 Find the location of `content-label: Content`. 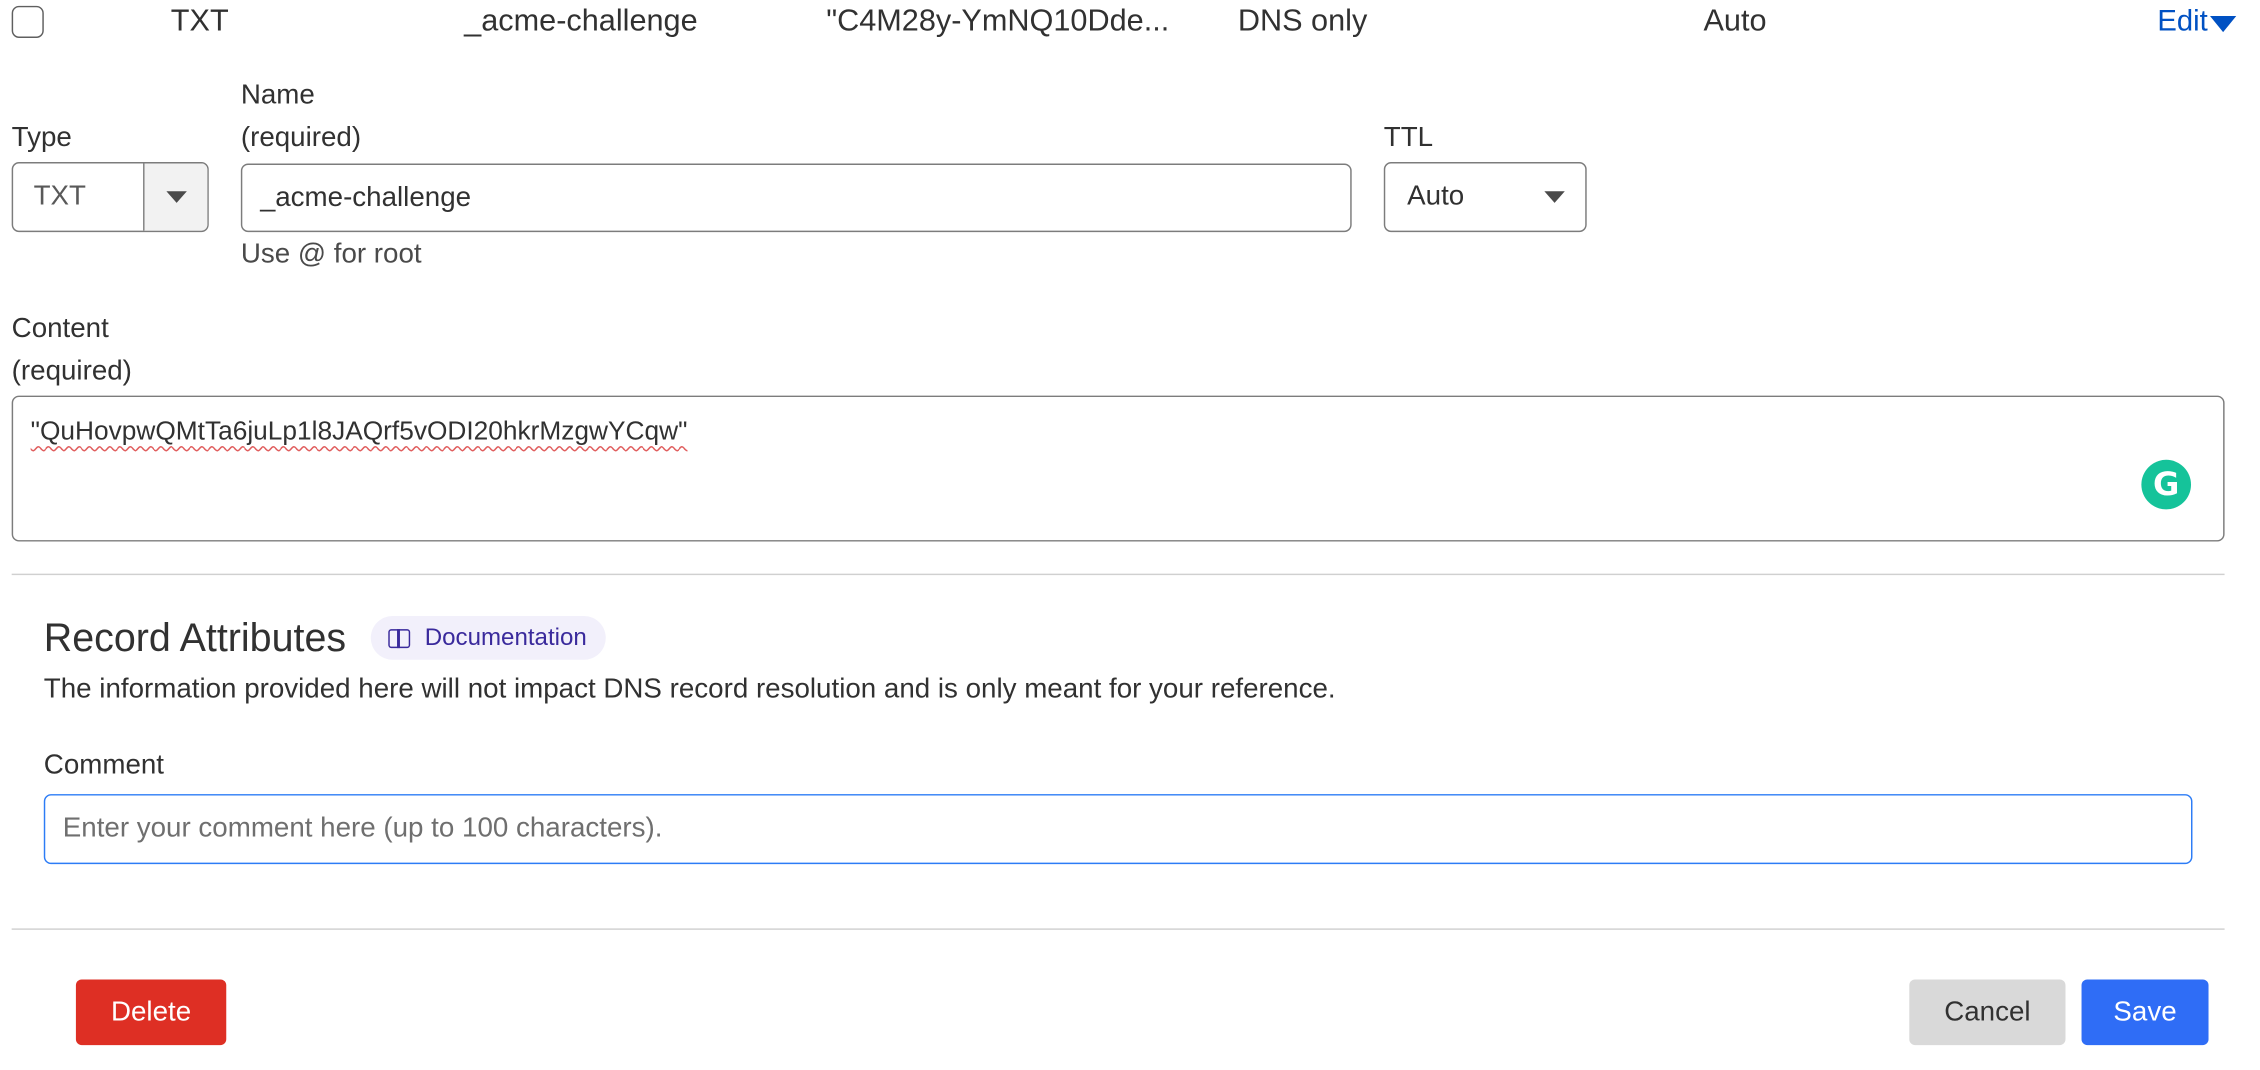

content-label: Content is located at coordinates (60, 329).